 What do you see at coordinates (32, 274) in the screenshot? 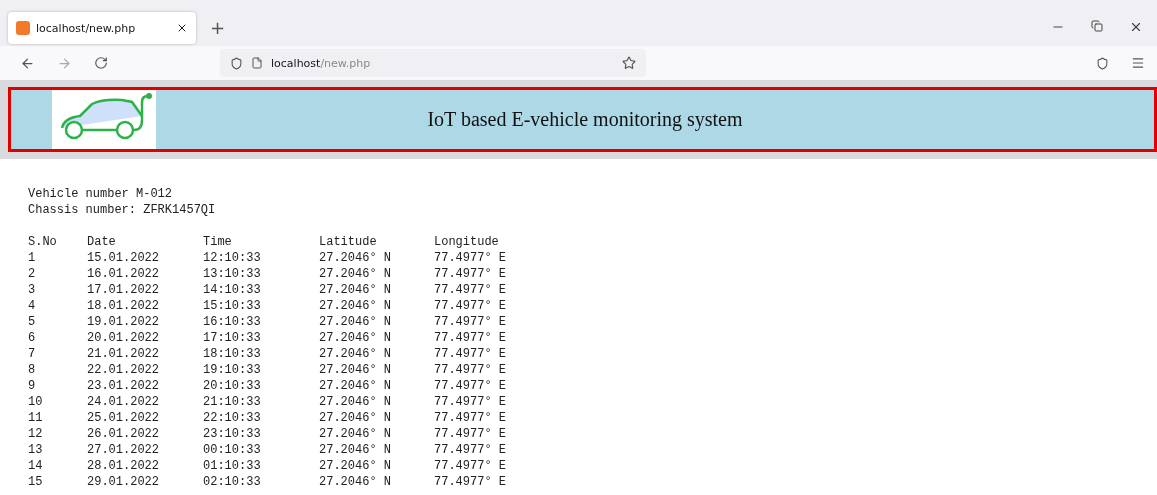
I see `table-cell-text: 2` at bounding box center [32, 274].